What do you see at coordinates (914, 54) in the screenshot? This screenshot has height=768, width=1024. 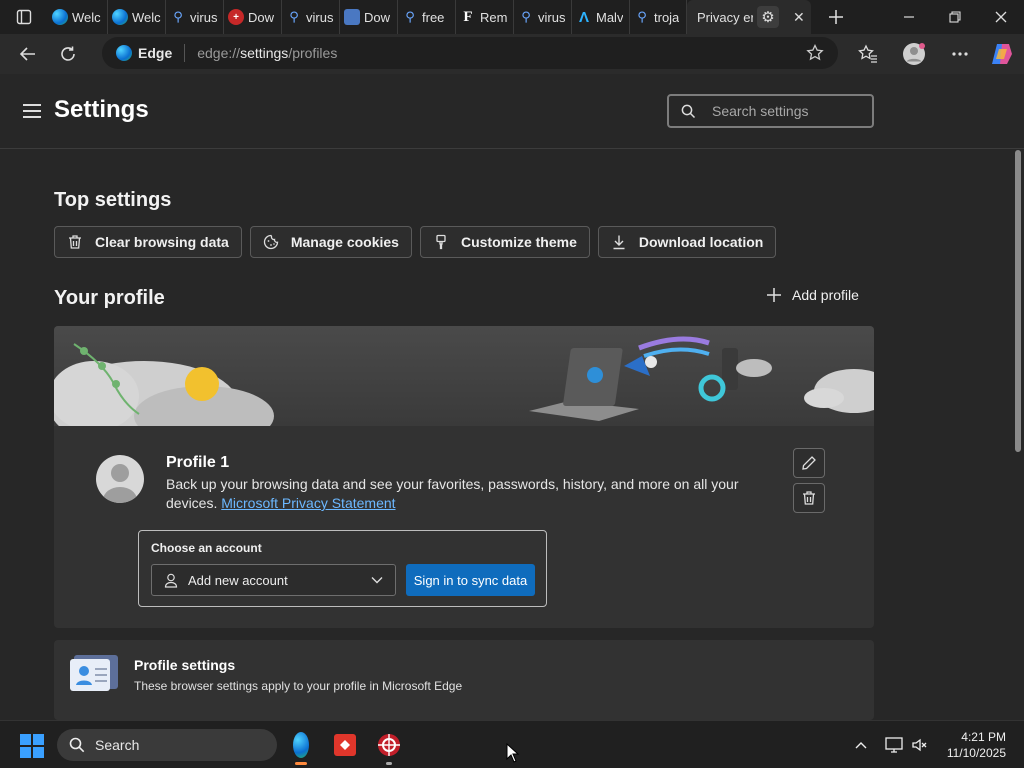 I see `profile-button` at bounding box center [914, 54].